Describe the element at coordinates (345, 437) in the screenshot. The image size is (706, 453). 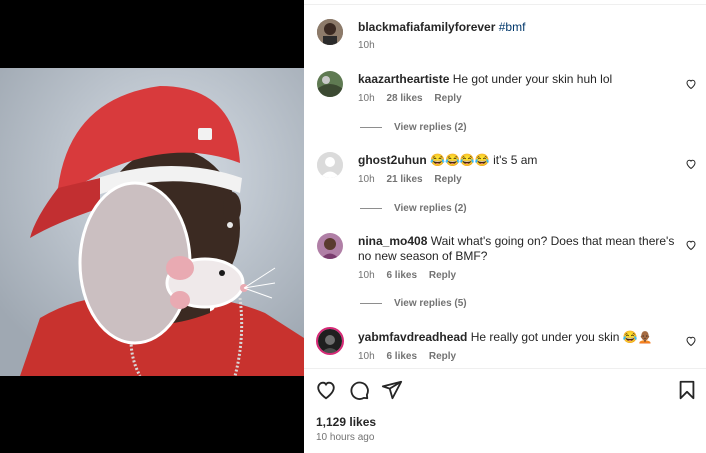
I see `post-timestamp: 10 hours ago` at that location.